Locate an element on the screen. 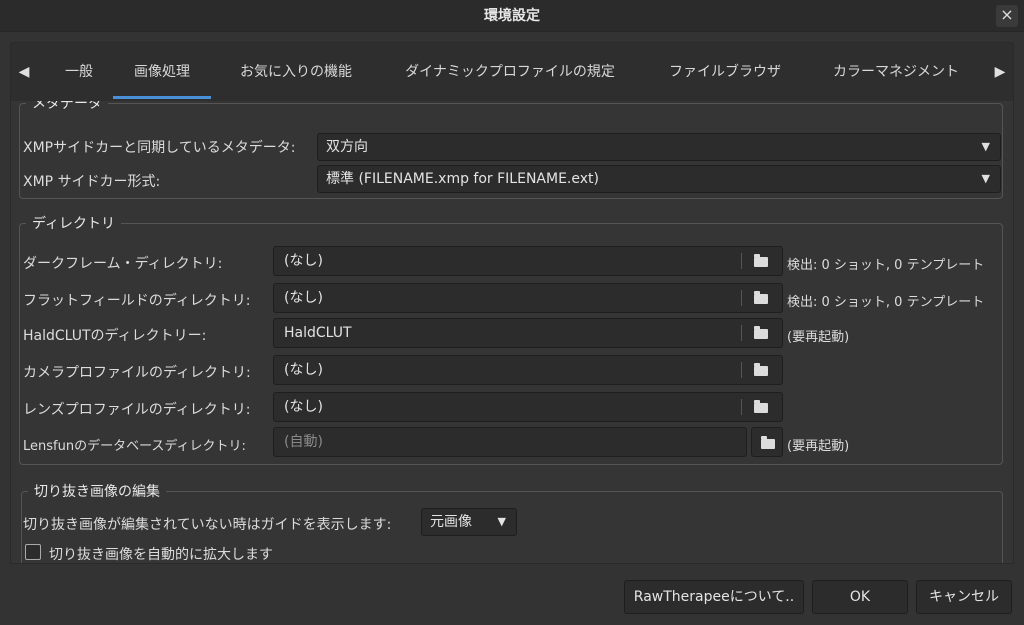 Image resolution: width=1024 pixels, height=625 pixels. lensfun-db-dir-label: Lensfunのデータベースディレクトリ: is located at coordinates (134, 446).